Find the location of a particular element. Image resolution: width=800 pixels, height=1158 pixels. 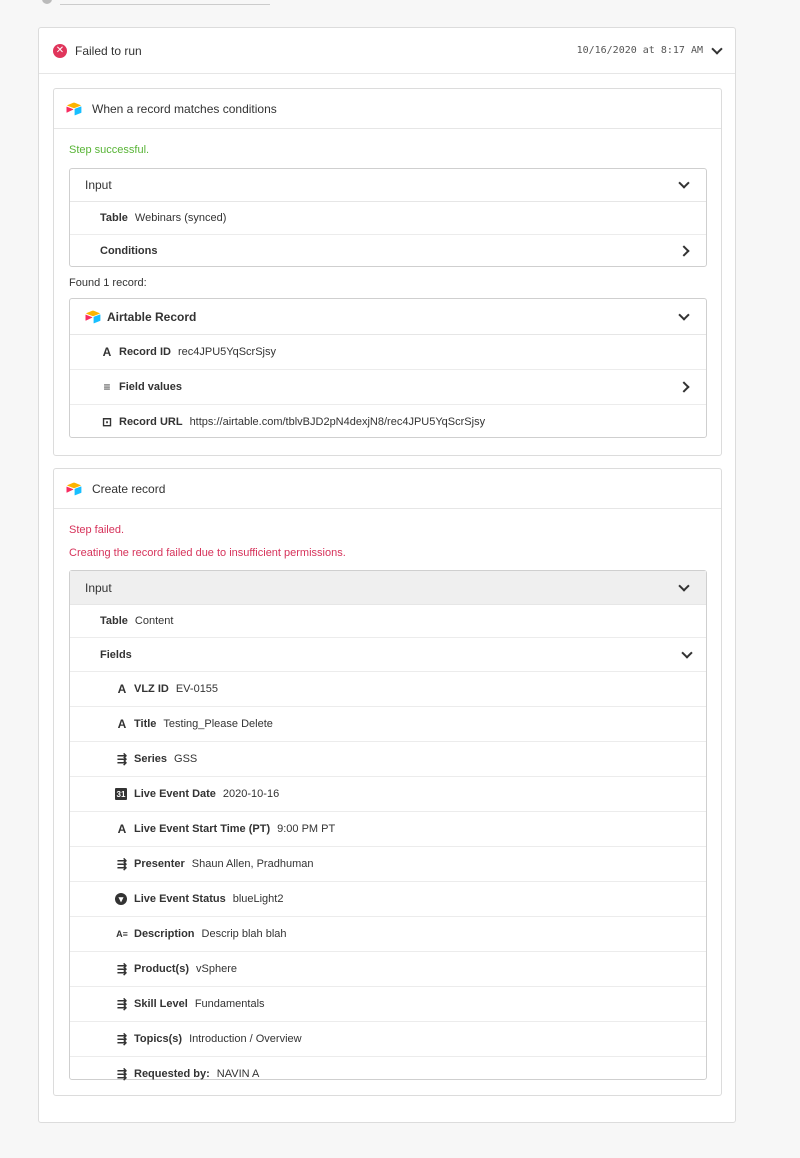

table-value: Webinars (synced) is located at coordinates (180, 218).